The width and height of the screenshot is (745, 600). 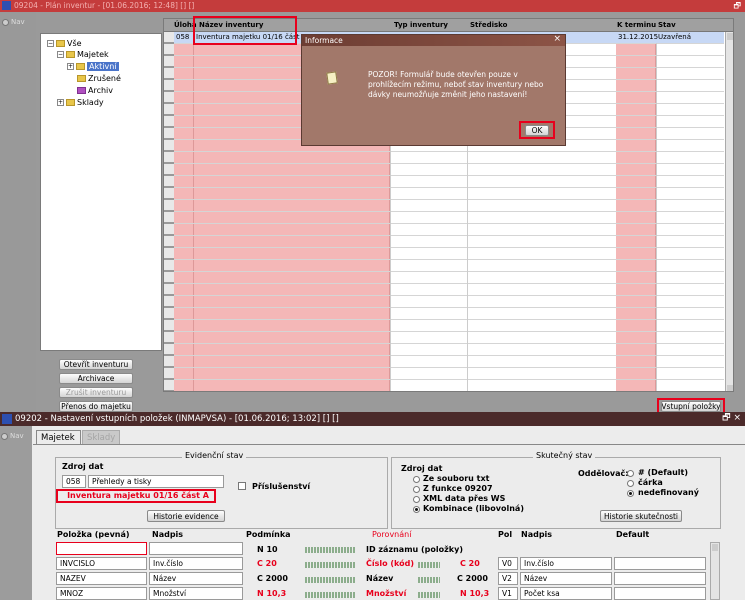 What do you see at coordinates (416, 489) in the screenshot?
I see `radio-funkce` at bounding box center [416, 489].